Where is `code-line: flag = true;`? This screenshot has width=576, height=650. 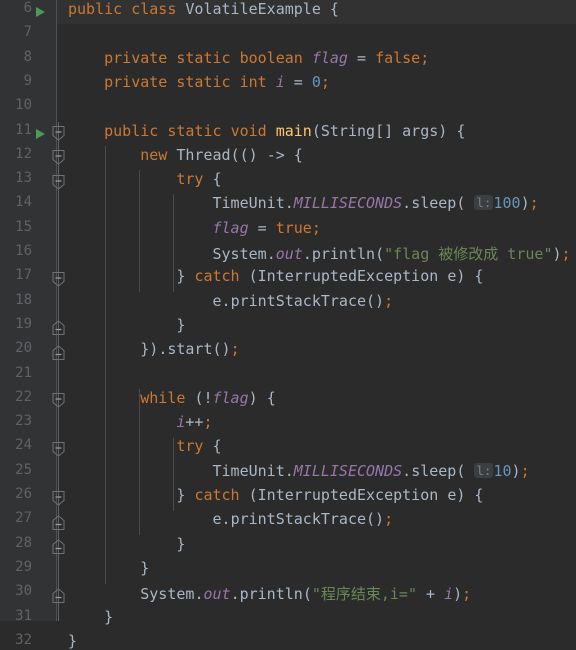
code-line: flag = true; is located at coordinates (194, 228).